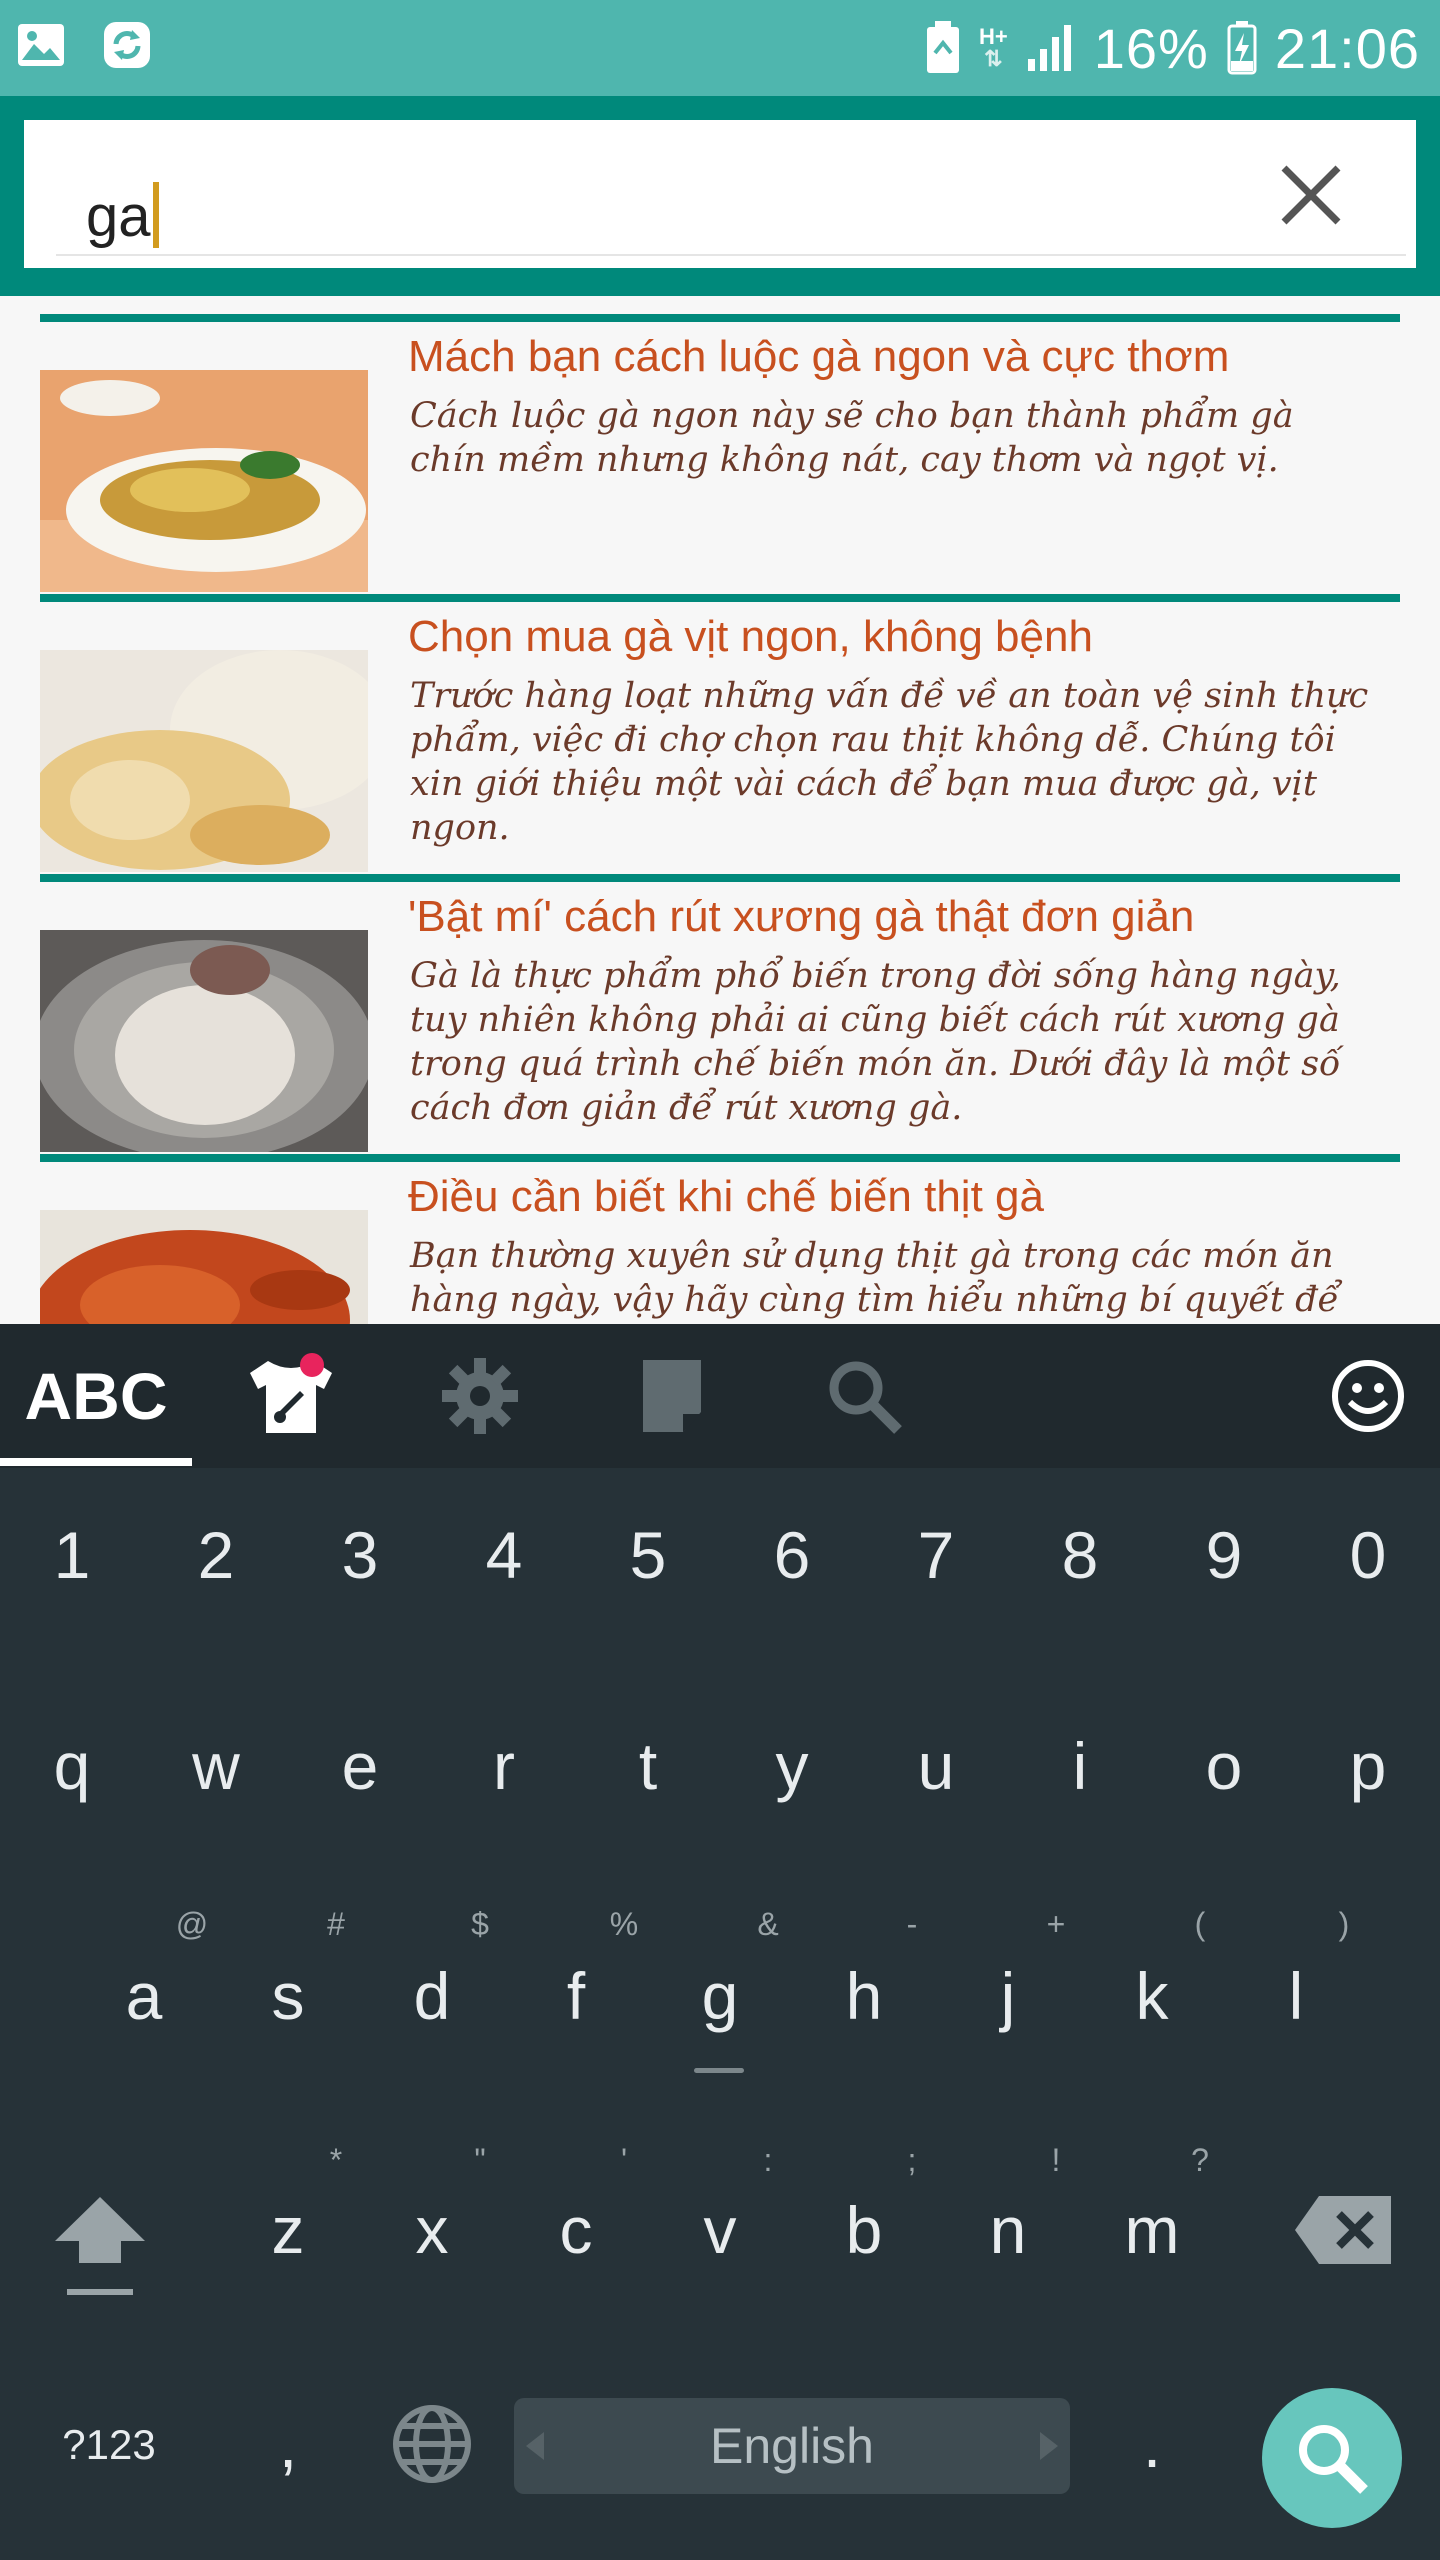  What do you see at coordinates (576, 1996) in the screenshot?
I see `key-f: f` at bounding box center [576, 1996].